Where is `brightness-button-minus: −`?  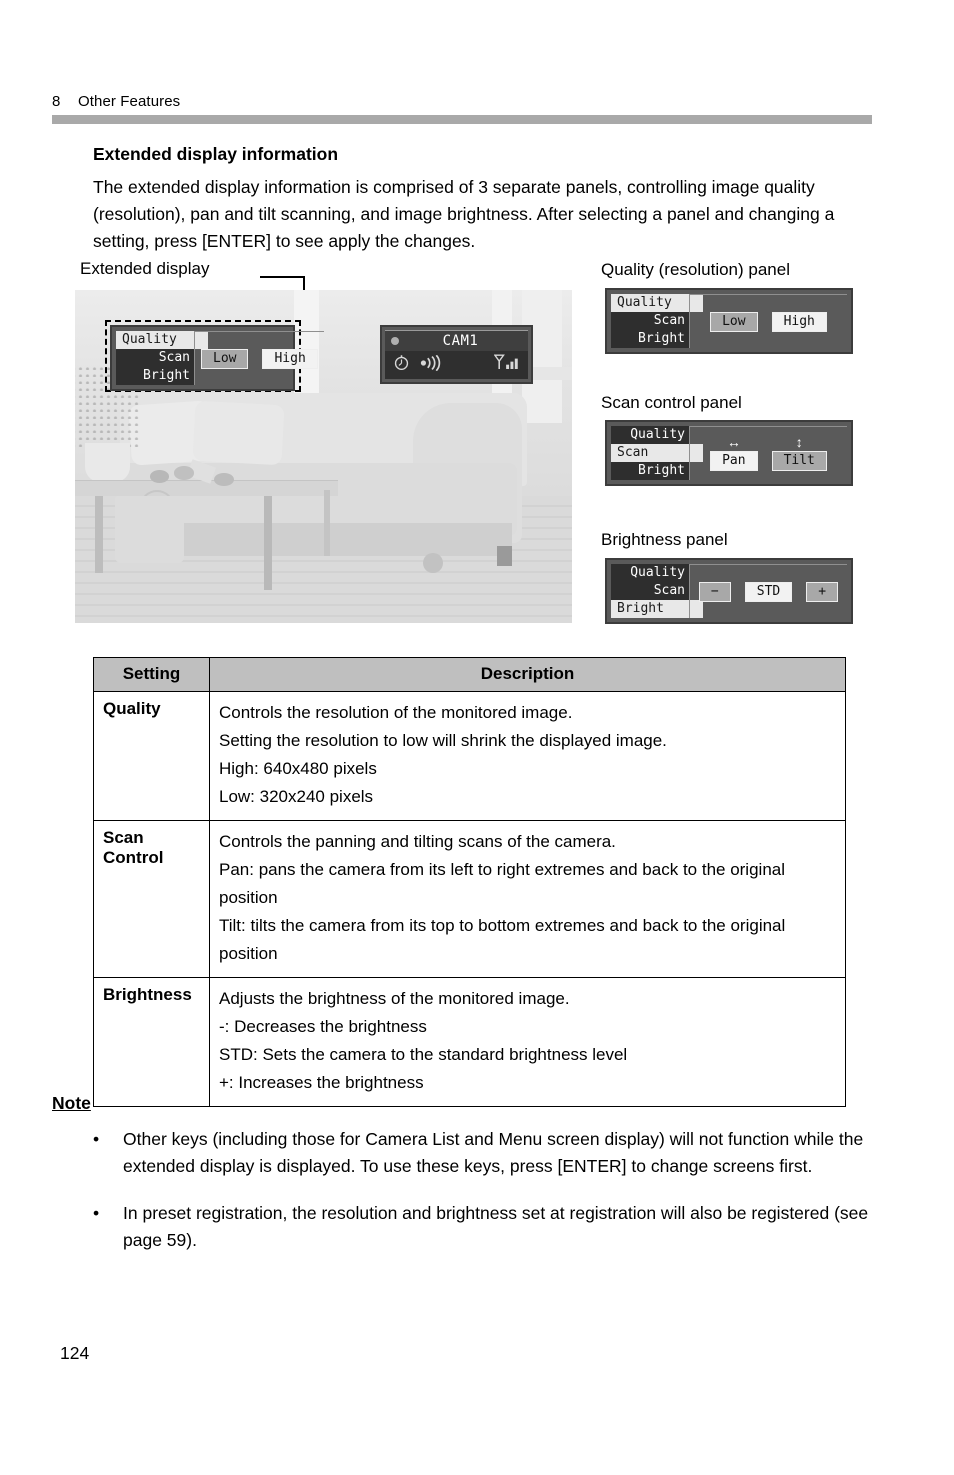
brightness-button-minus: − is located at coordinates (714, 591).